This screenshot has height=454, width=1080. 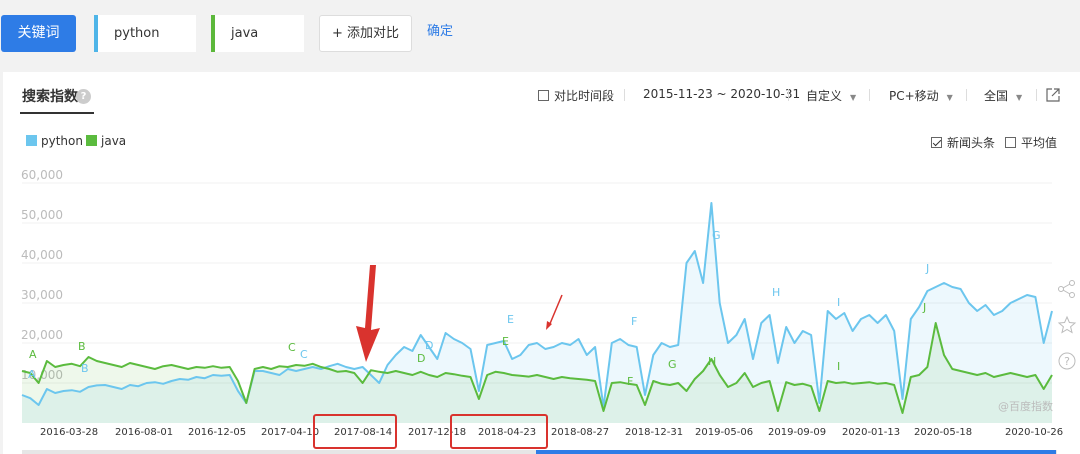 What do you see at coordinates (368, 313) in the screenshot?
I see `red-arrow-icon` at bounding box center [368, 313].